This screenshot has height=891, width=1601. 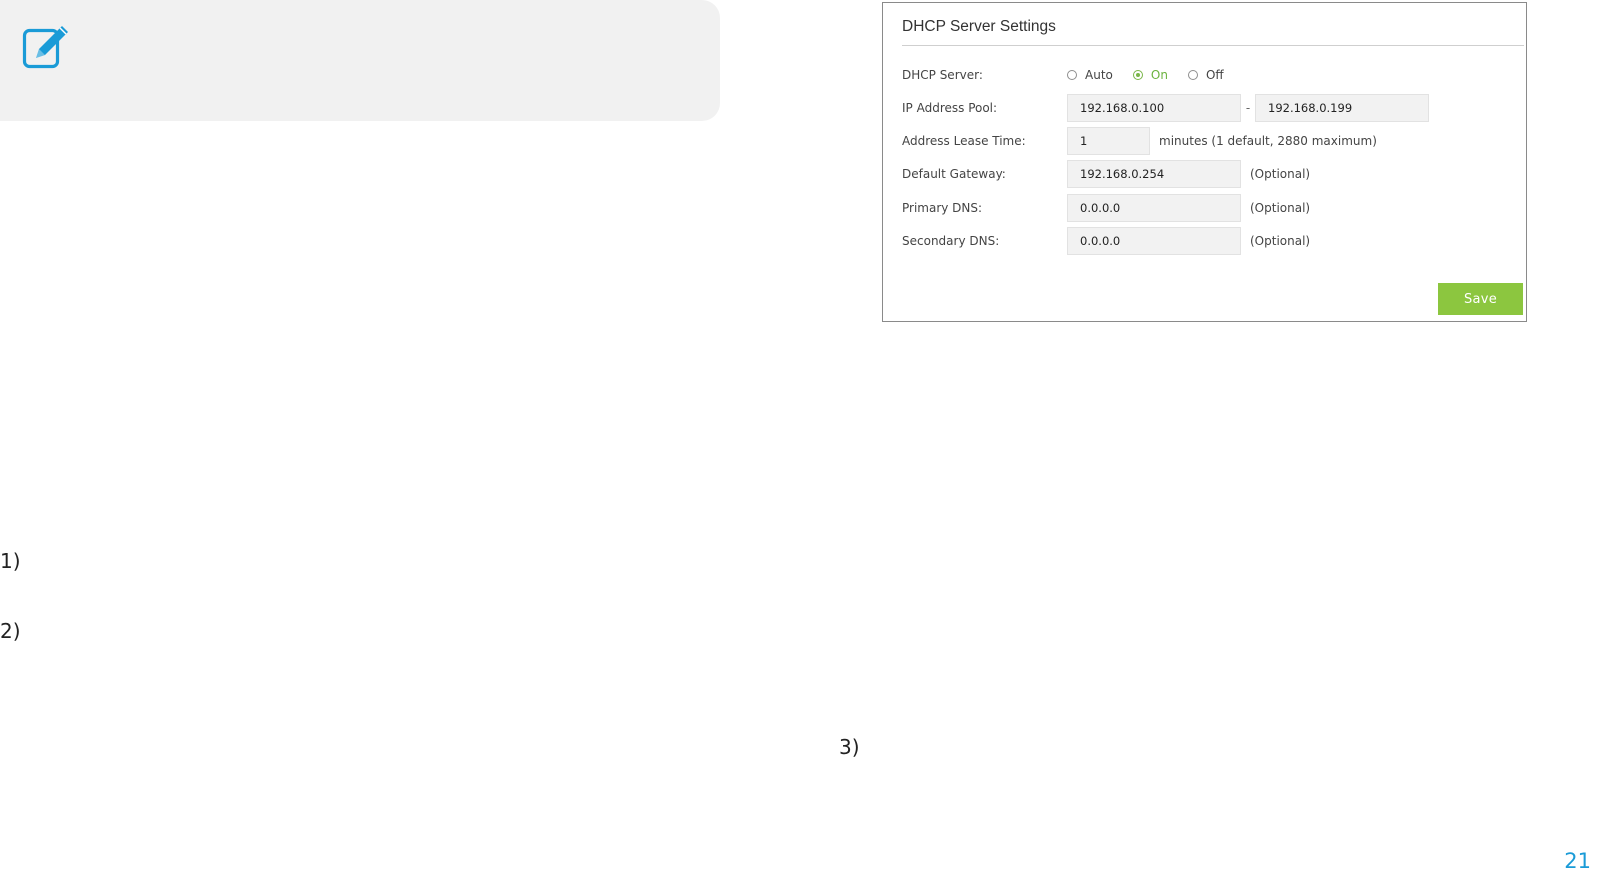 What do you see at coordinates (964, 141) in the screenshot?
I see `lease-time-label: Address Lease Time:` at bounding box center [964, 141].